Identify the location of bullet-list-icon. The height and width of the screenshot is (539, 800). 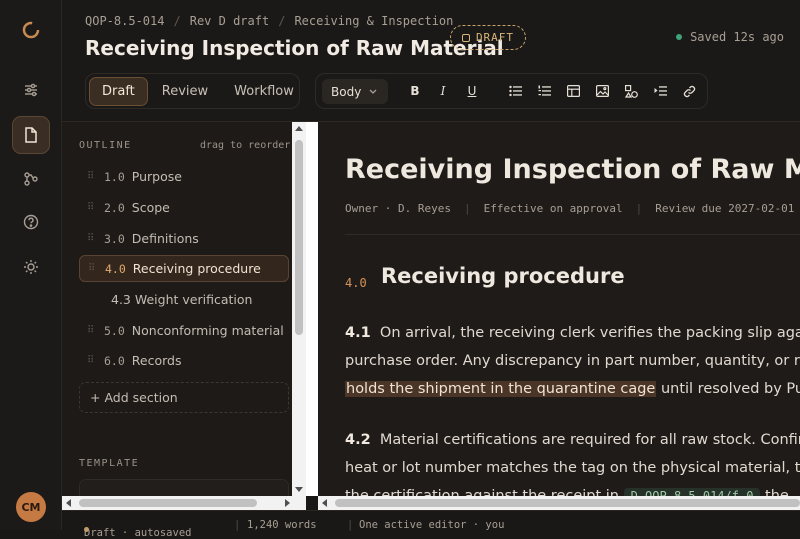
(515, 91).